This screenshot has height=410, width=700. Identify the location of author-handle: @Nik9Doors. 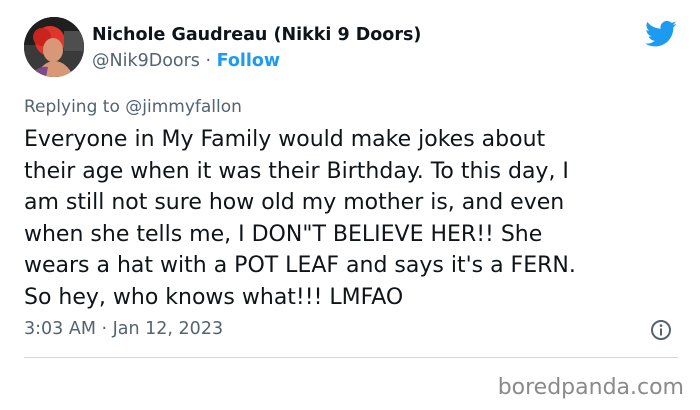
(146, 61).